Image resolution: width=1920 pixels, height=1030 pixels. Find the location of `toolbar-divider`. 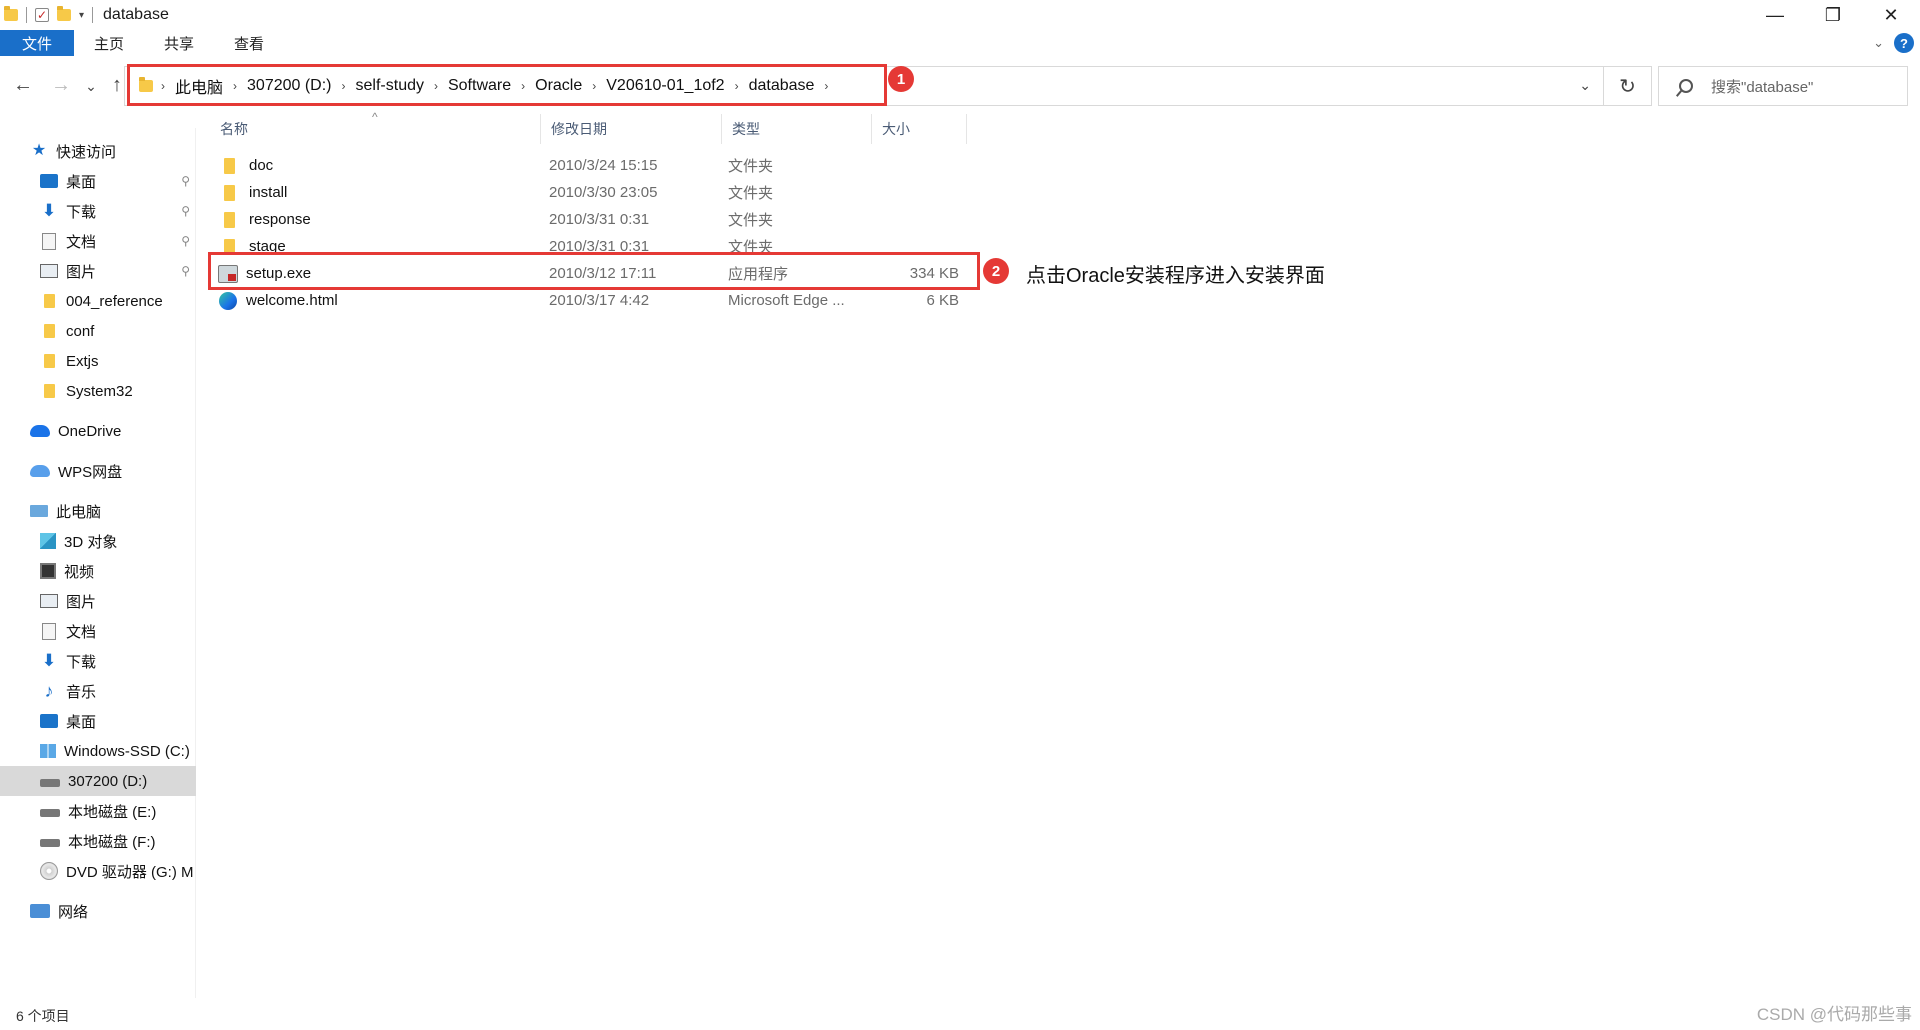

toolbar-divider is located at coordinates (93, 15).